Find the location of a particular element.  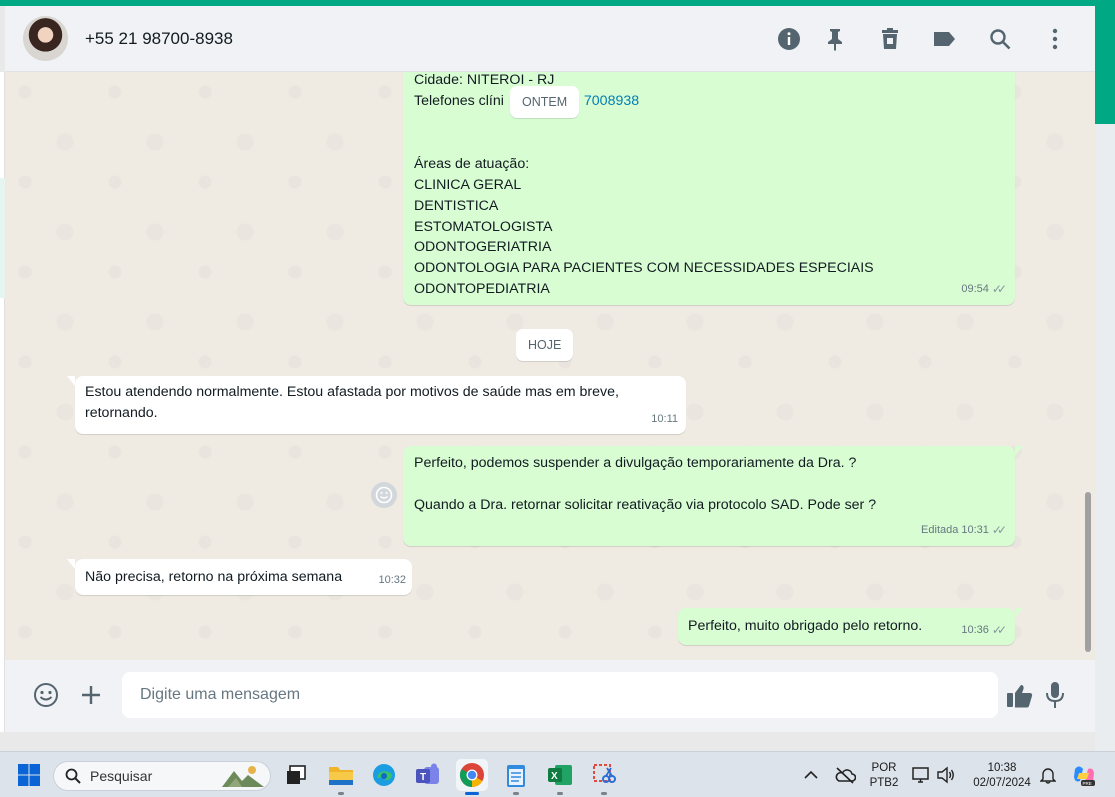

message-text: Perfeito, muito obrigado pelo retorno. is located at coordinates (805, 626).